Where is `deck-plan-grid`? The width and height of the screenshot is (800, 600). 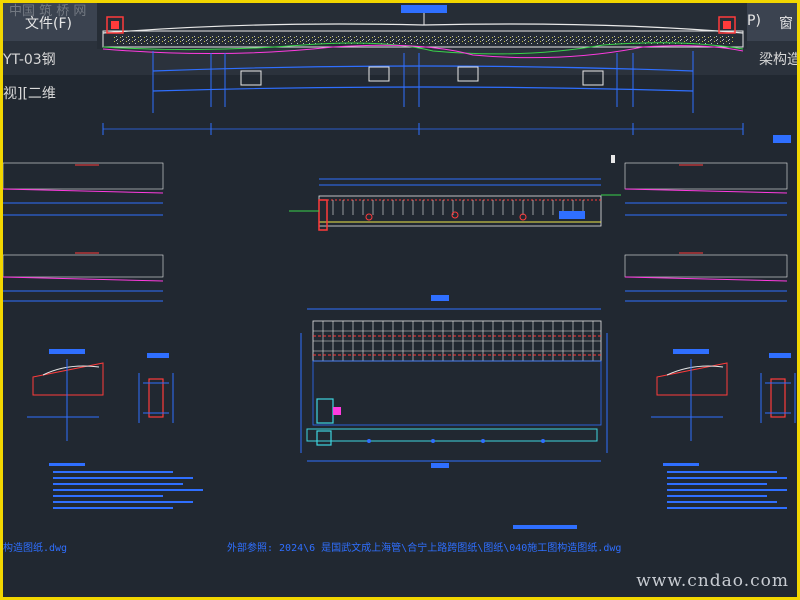 deck-plan-grid is located at coordinates (454, 381).